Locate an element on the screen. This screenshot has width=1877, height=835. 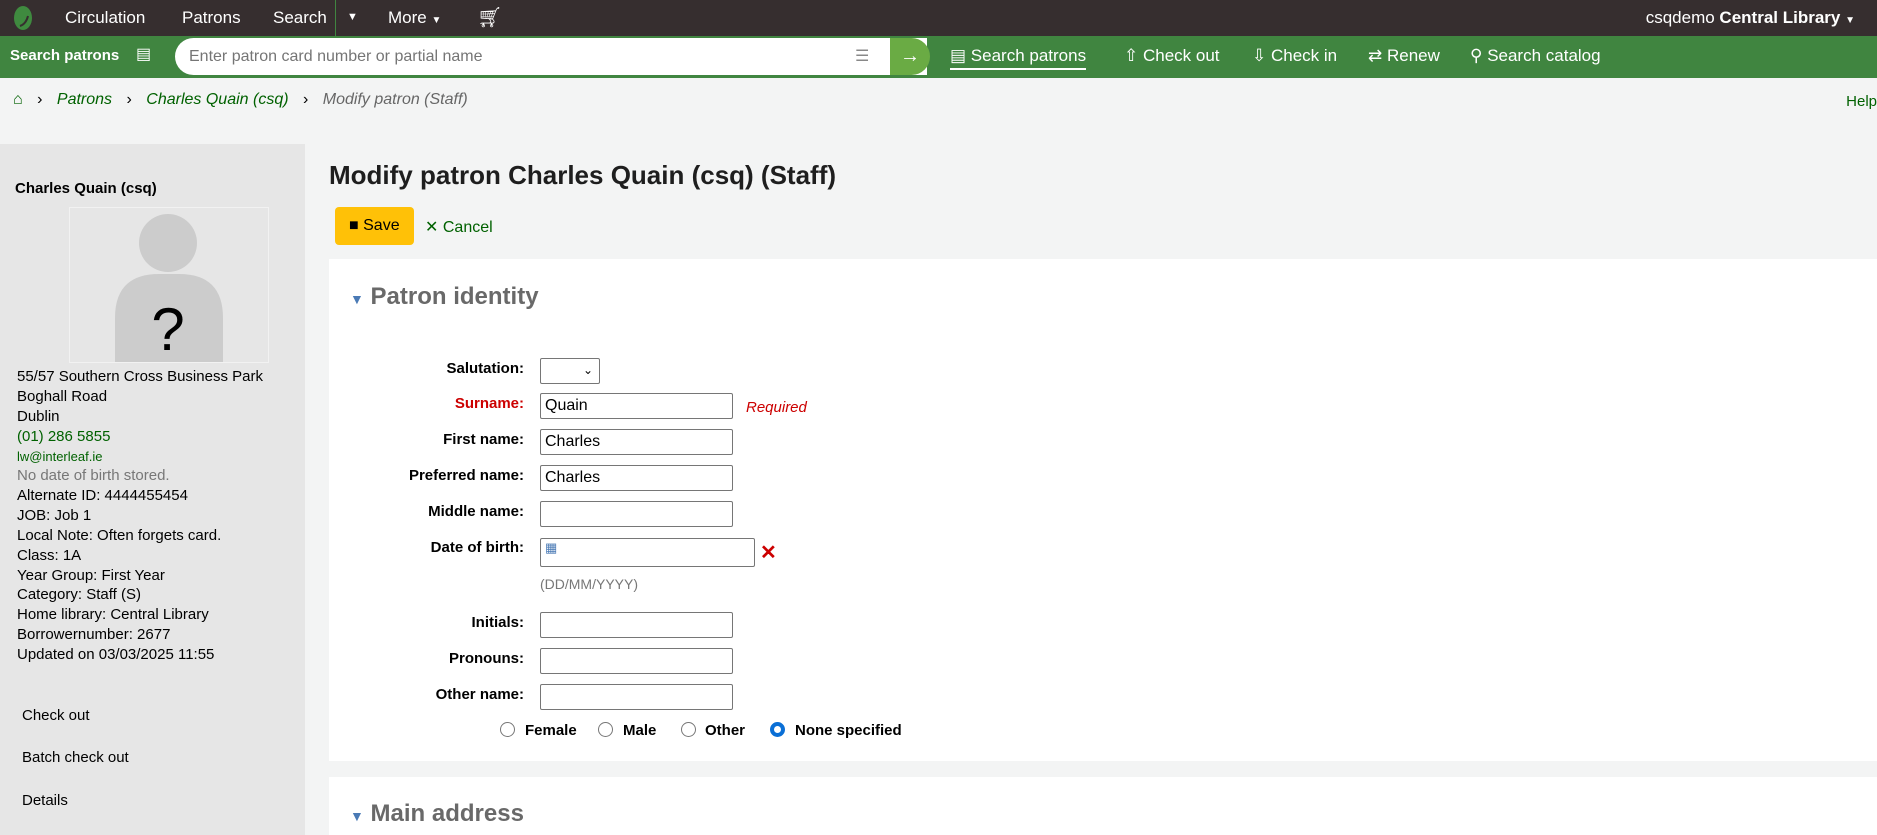
link-label: Search catalog is located at coordinates (1544, 55).